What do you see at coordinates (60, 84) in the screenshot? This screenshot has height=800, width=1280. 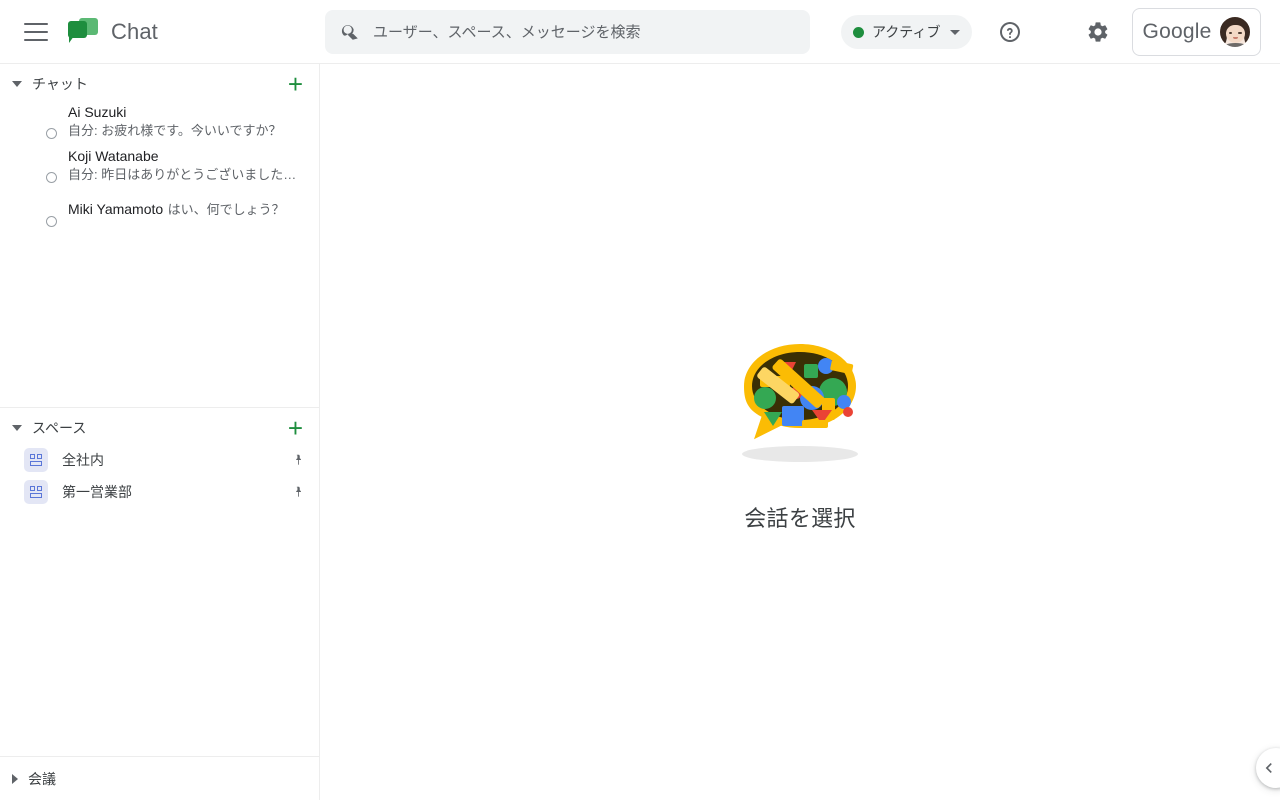 I see `chat-section-title: チャット` at bounding box center [60, 84].